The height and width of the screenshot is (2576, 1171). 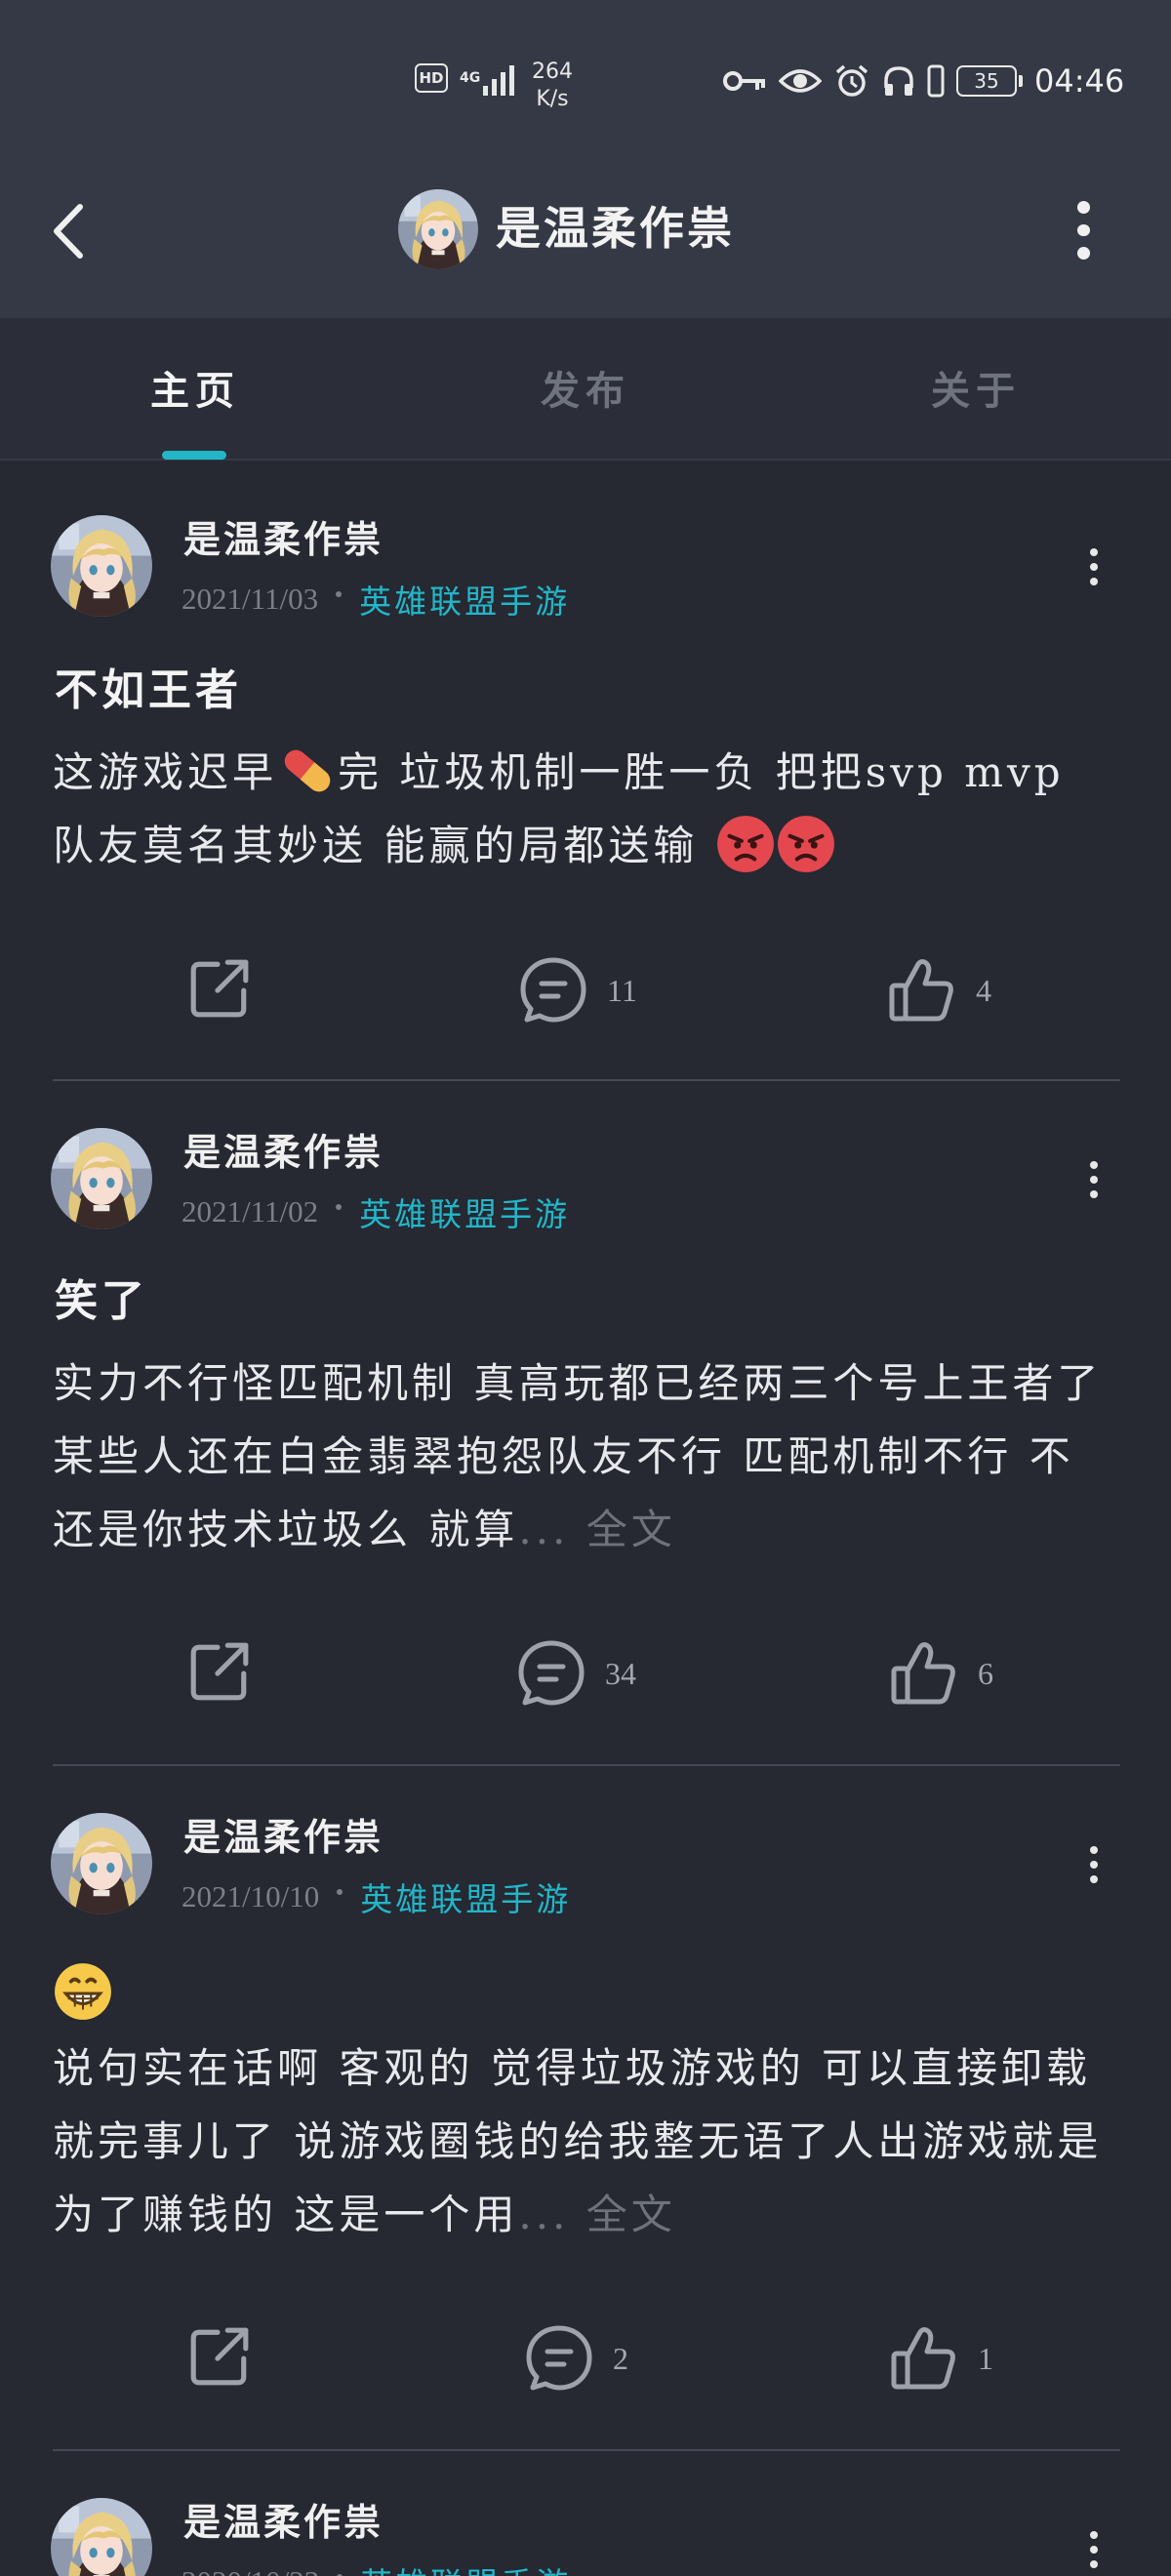 I want to click on like-count: 4, so click(x=983, y=990).